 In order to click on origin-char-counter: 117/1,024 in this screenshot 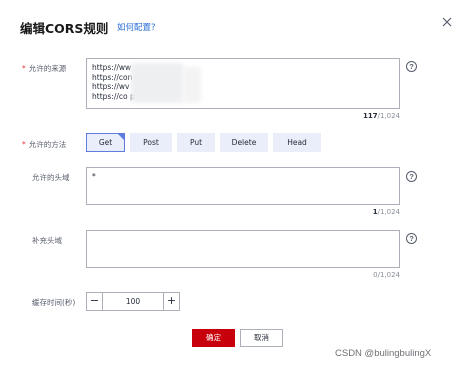, I will do `click(381, 116)`.